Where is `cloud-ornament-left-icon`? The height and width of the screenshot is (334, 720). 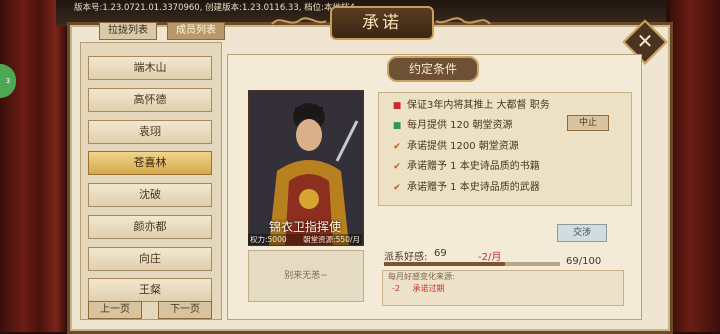
cloud-ornament-left-icon is located at coordinates (299, 21).